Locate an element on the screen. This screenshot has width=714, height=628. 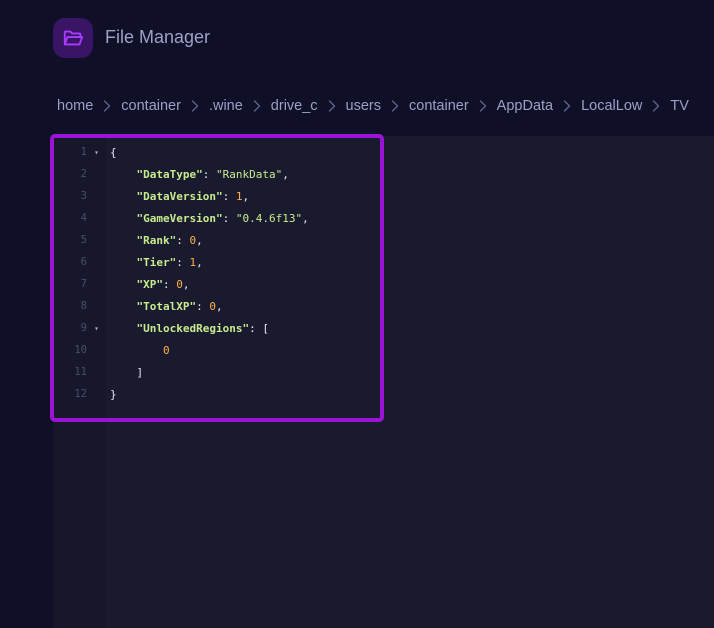
code-line: 9 ▾ "UnlockedRegions": [ is located at coordinates (383, 328).